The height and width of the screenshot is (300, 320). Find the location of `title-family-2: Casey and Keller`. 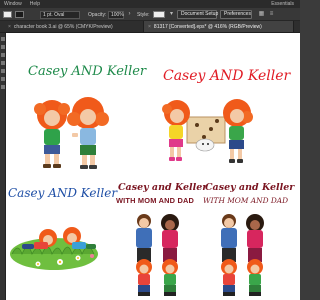

title-family-2: Casey and Keller is located at coordinates (250, 187).